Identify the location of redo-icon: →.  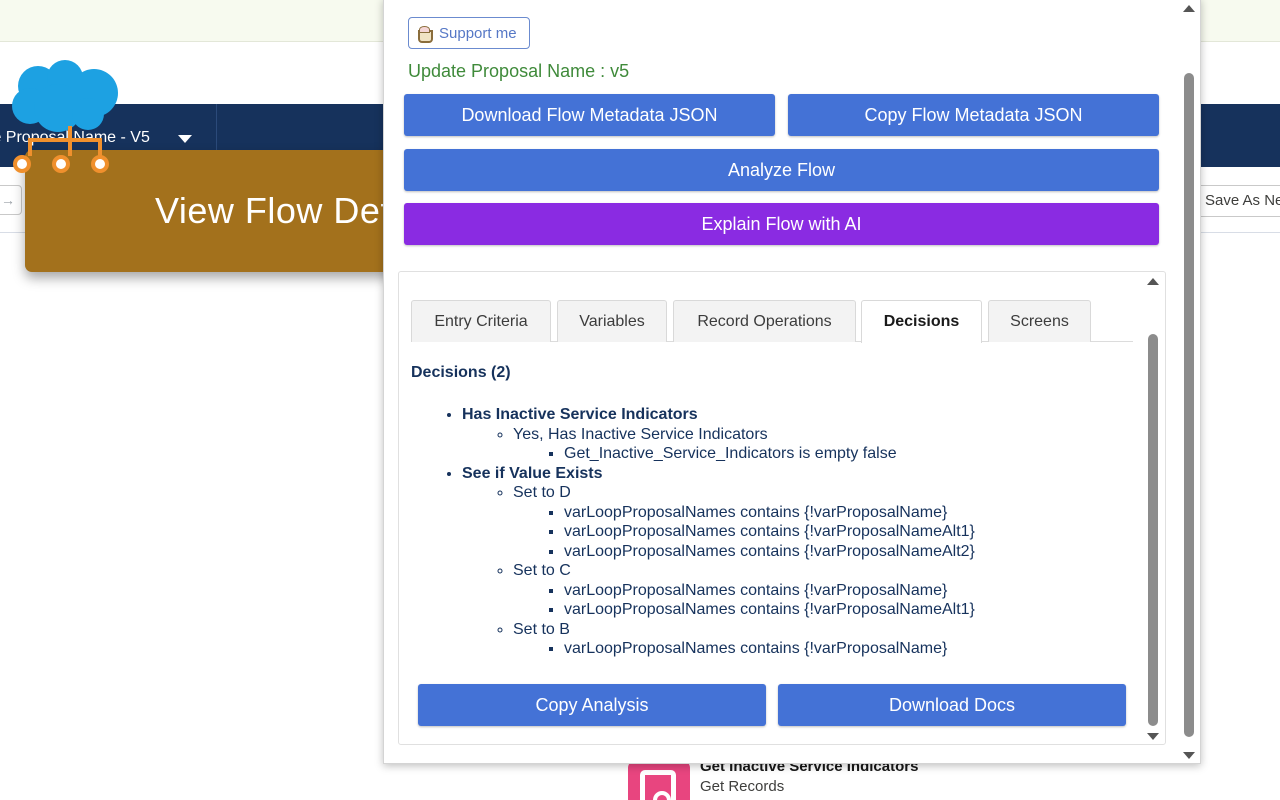
(11, 200).